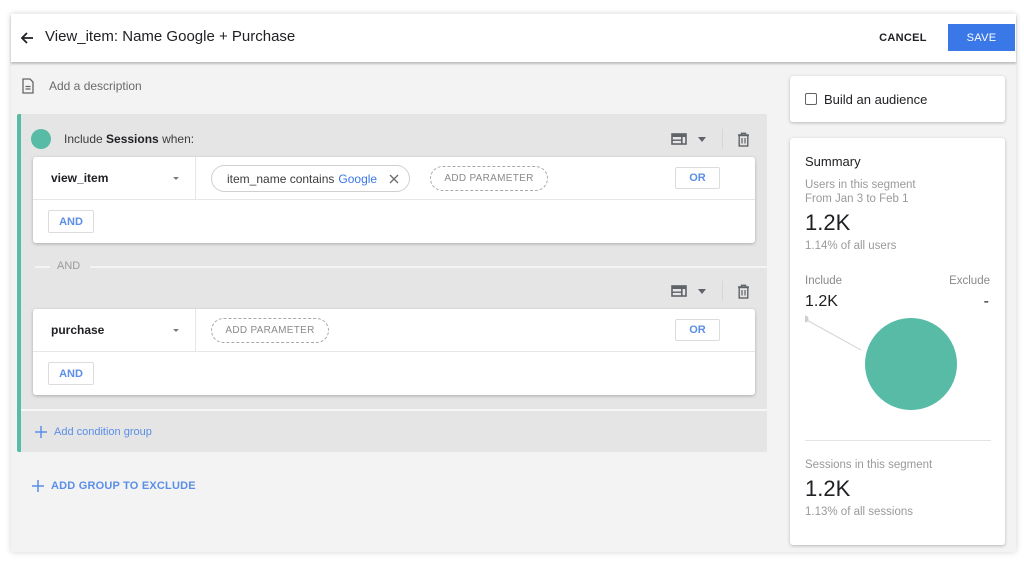 The image size is (1024, 563). I want to click on parameter-condition: item_name contains, so click(281, 178).